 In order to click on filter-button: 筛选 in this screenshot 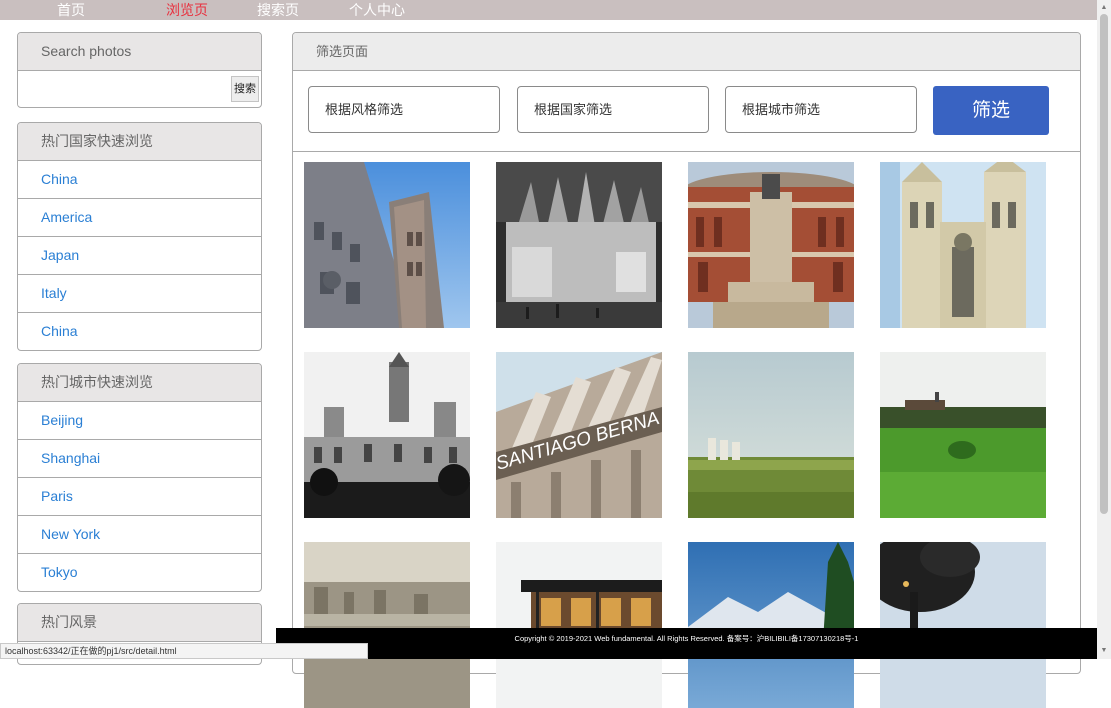, I will do `click(991, 110)`.